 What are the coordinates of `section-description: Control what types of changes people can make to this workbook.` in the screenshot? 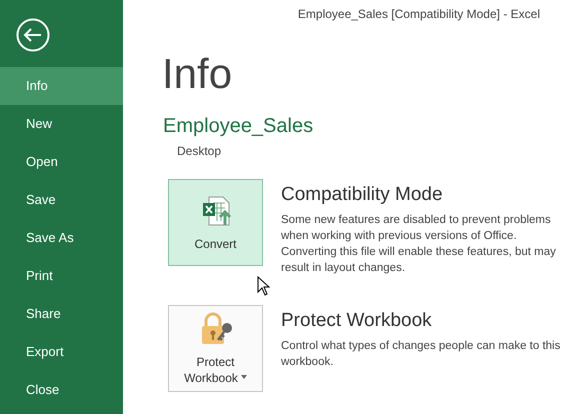 It's located at (421, 354).